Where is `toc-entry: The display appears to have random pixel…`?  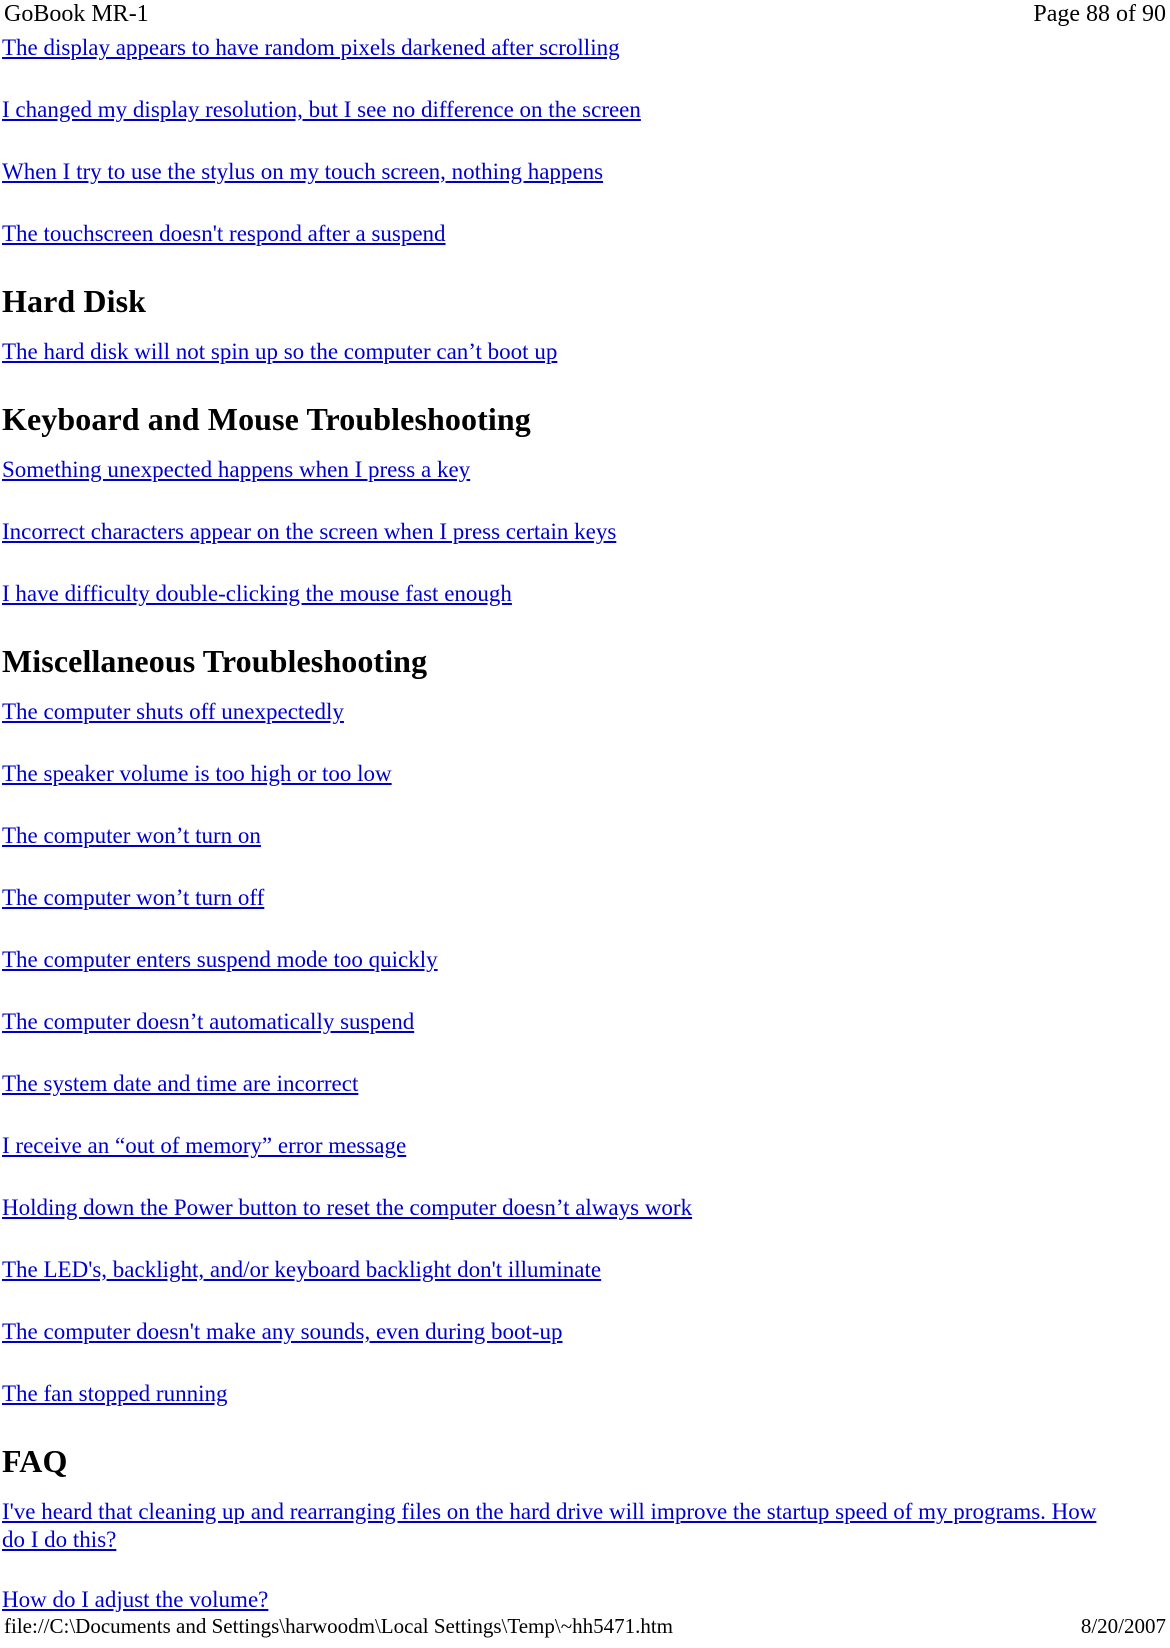 toc-entry: The display appears to have random pixel… is located at coordinates (561, 48).